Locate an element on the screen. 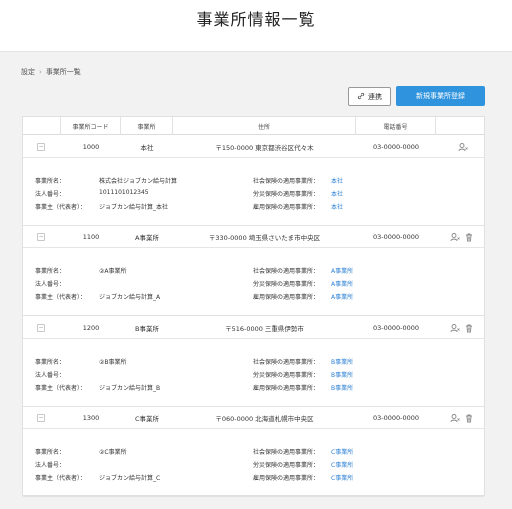 This screenshot has width=512, height=509. detail-social-link: A事業所 is located at coordinates (342, 270).